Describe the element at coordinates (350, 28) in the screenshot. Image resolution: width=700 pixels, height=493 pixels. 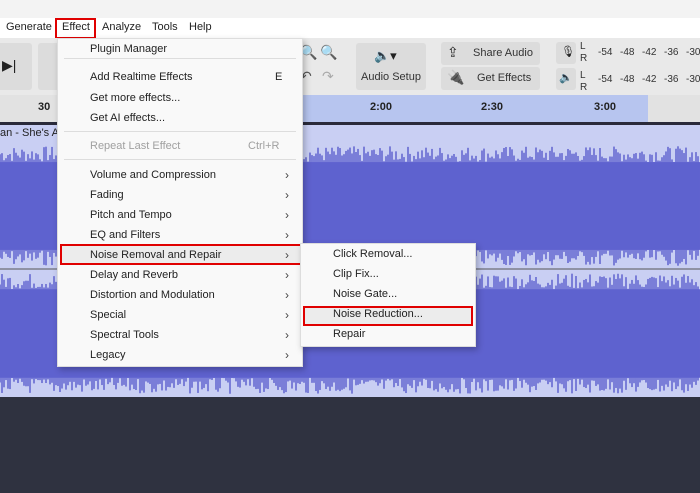
I see `menu-bar: Generate Effect Analyze Tools Help` at that location.